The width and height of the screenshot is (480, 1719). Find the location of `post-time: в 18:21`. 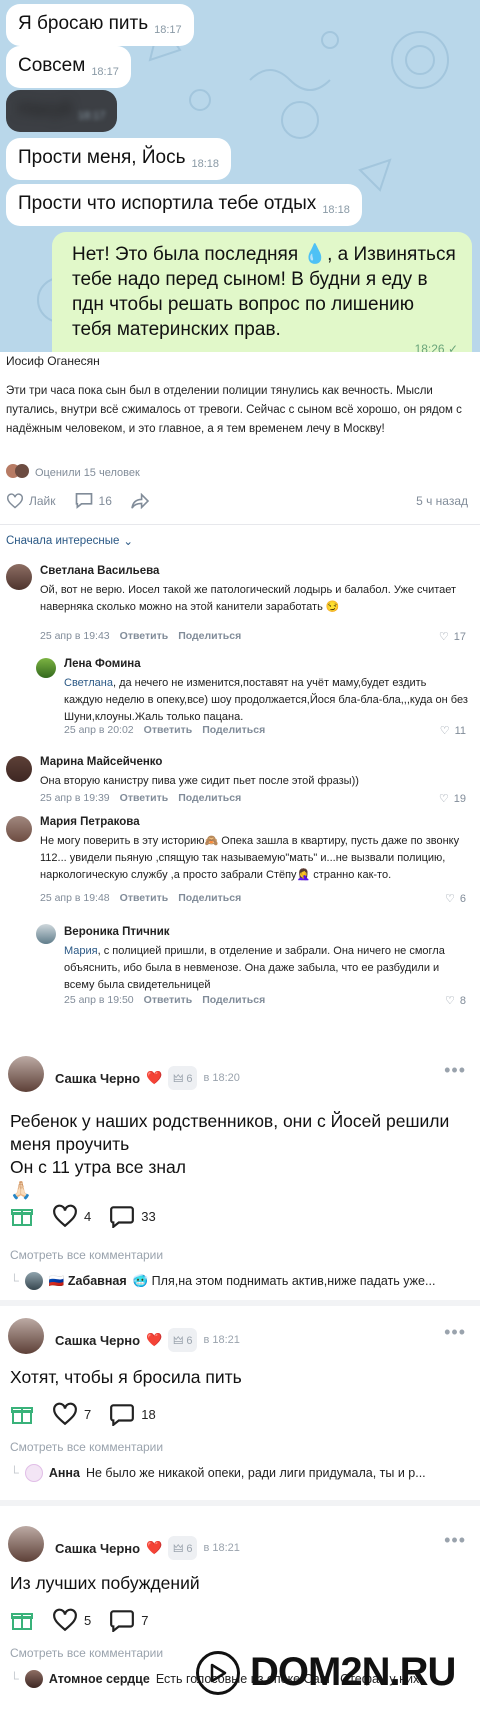

post-time: в 18:21 is located at coordinates (221, 1340).